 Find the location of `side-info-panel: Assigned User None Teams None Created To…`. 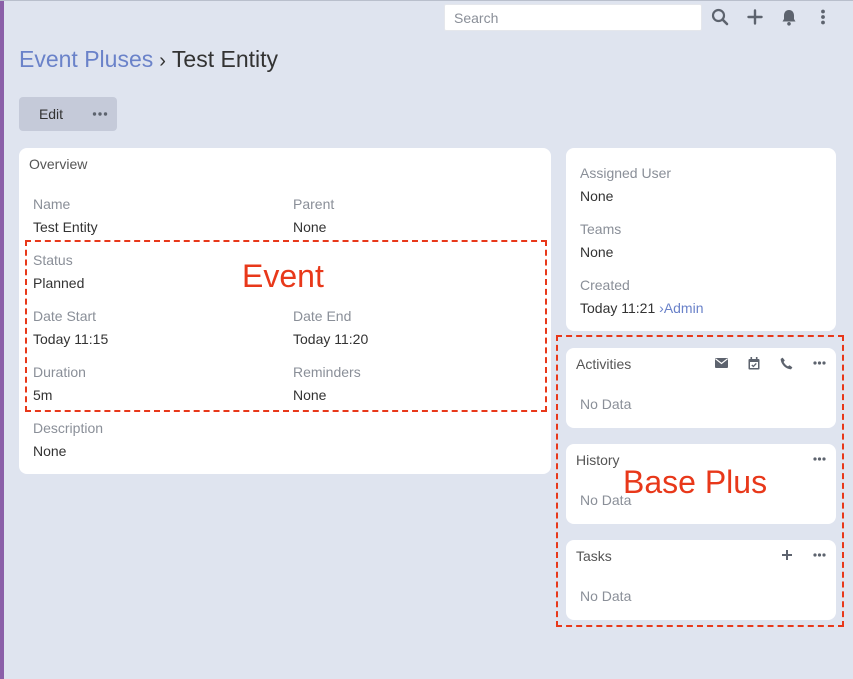

side-info-panel: Assigned User None Teams None Created To… is located at coordinates (701, 239).